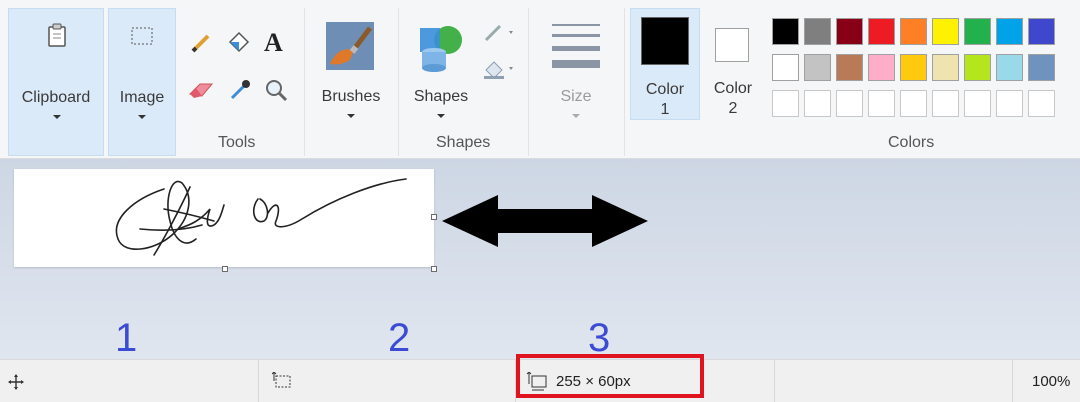 Image resolution: width=1080 pixels, height=402 pixels. I want to click on size-icon, so click(576, 46).